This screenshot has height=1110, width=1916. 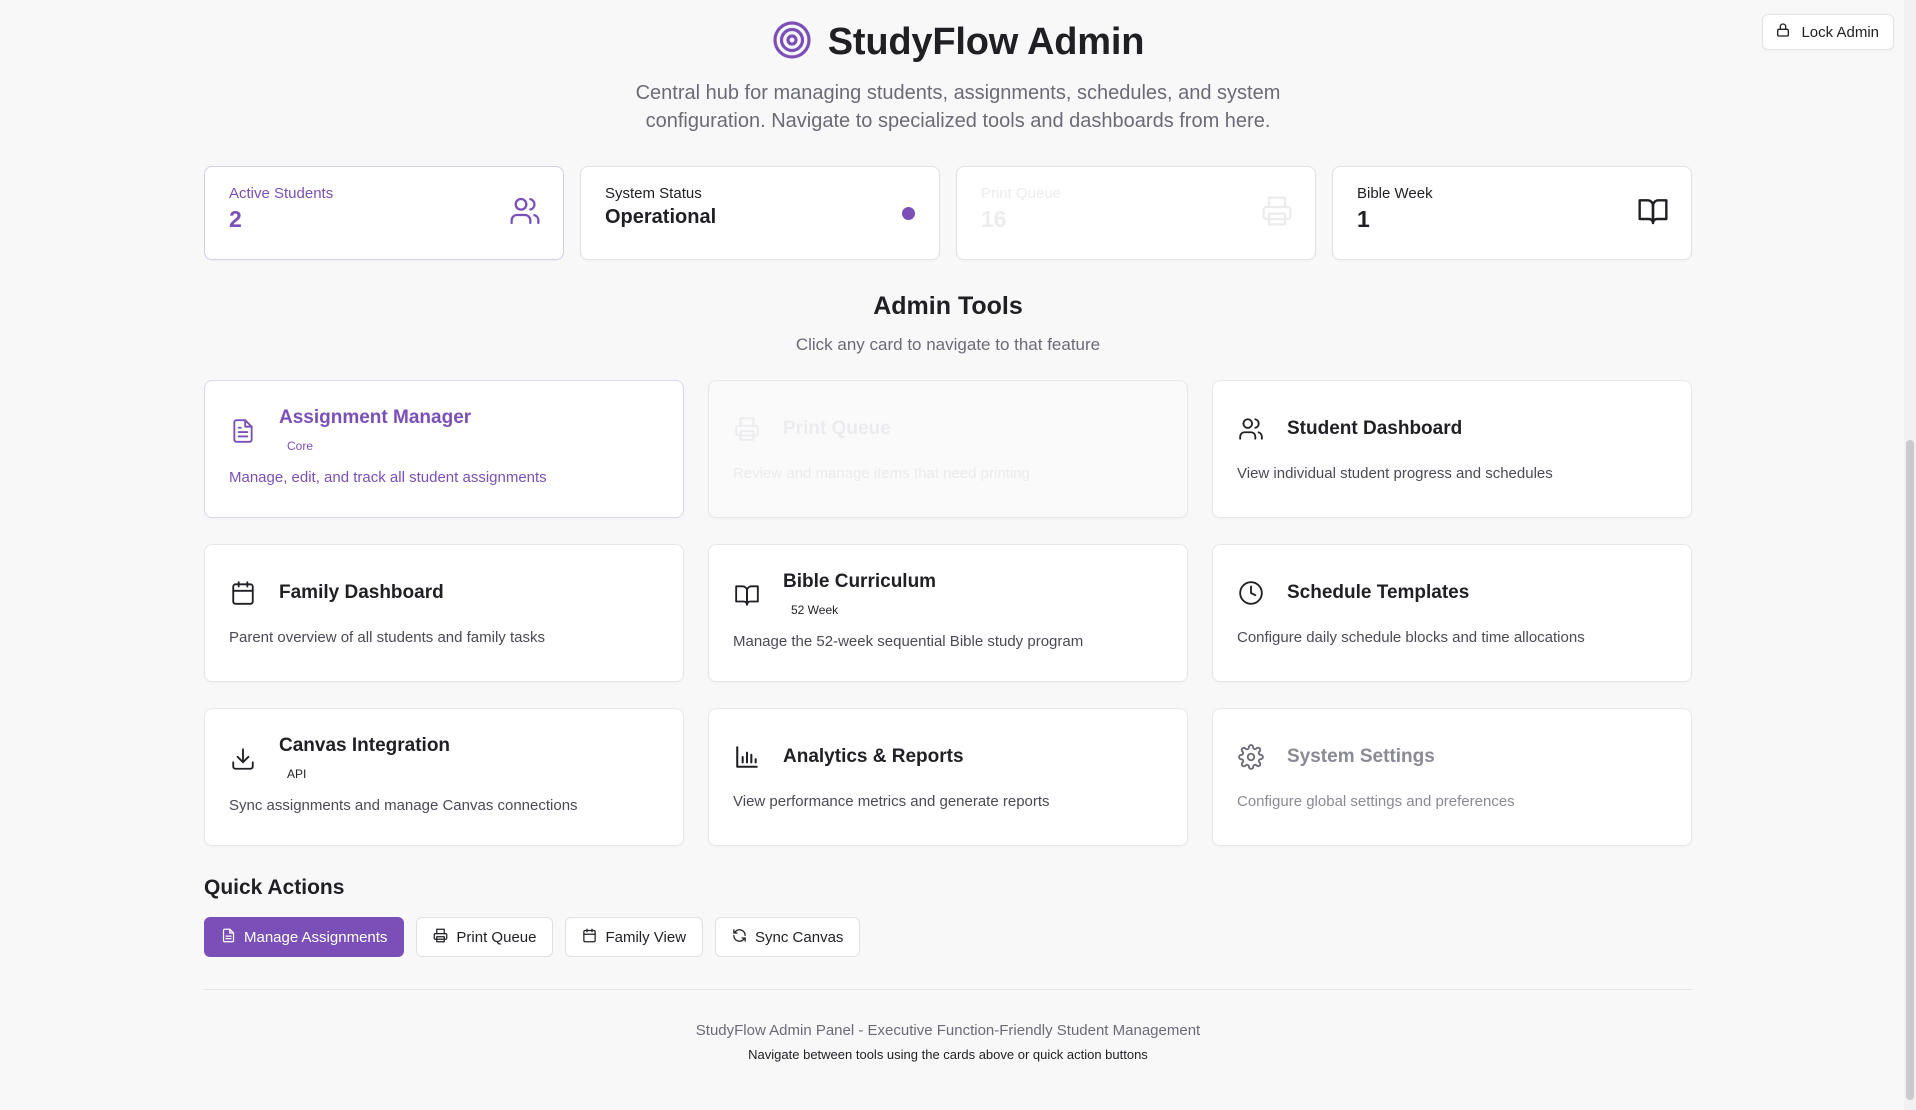 I want to click on tool-name: System Settings, so click(x=1361, y=756).